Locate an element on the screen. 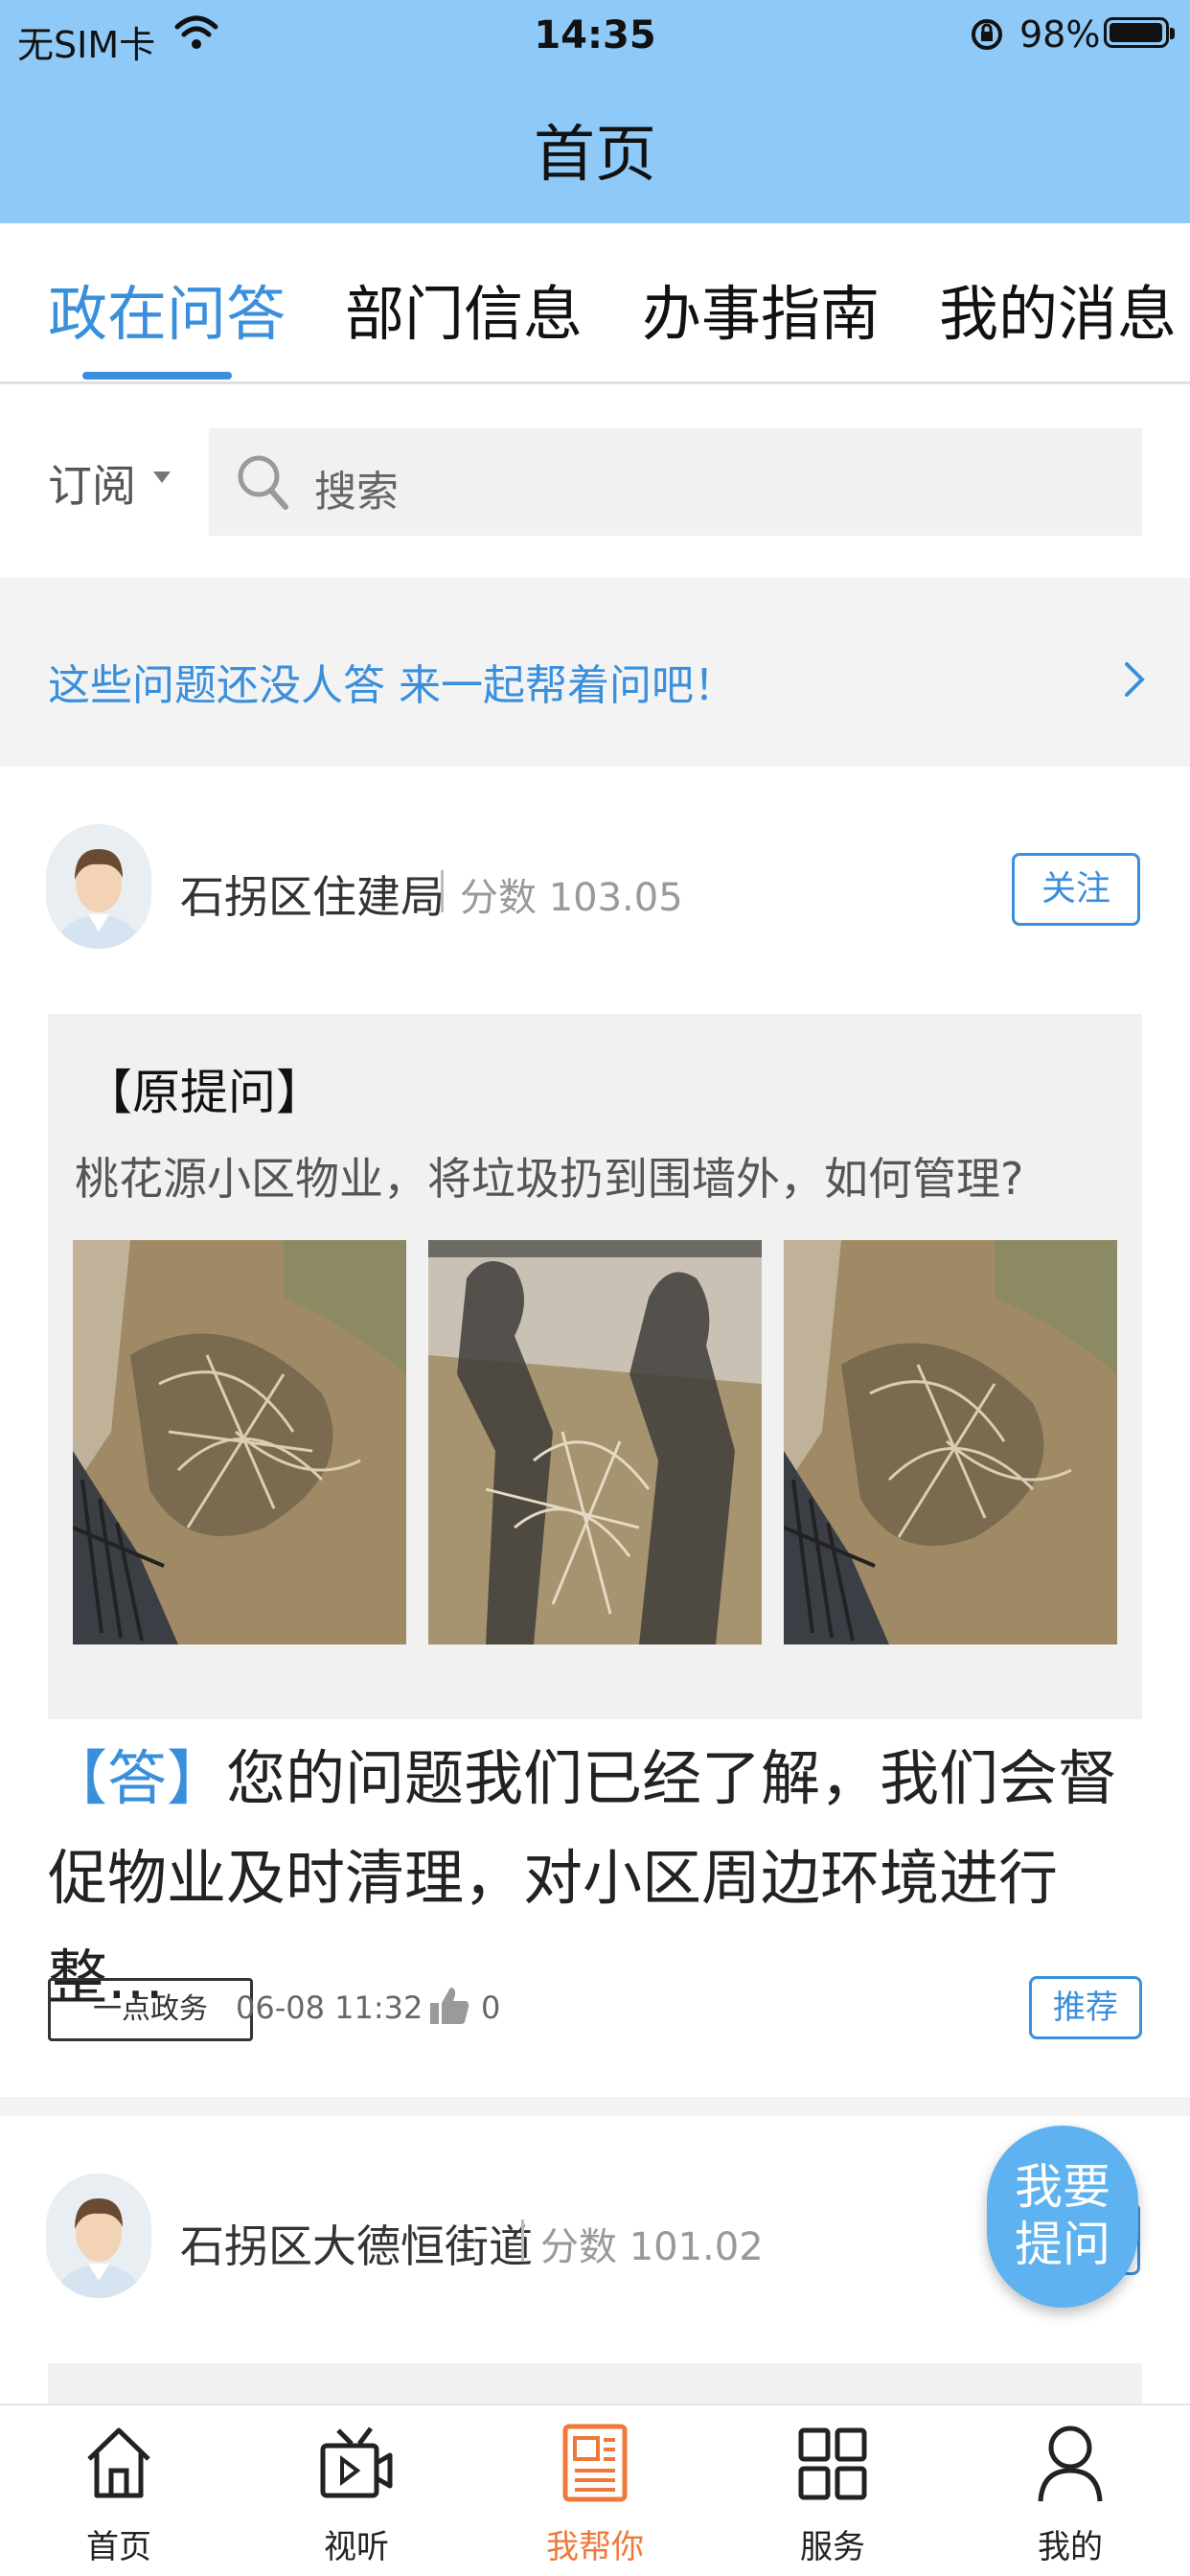 This screenshot has width=1190, height=2576. question-label: 【原提问】 is located at coordinates (204, 1092).